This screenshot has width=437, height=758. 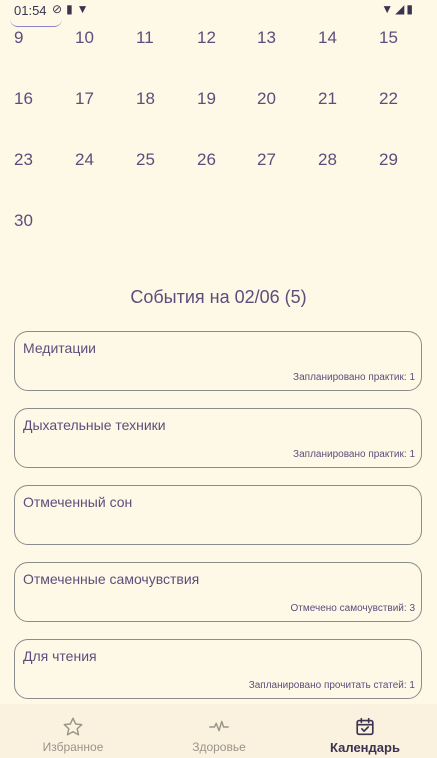 I want to click on calendar-day: 22, so click(x=399, y=101).